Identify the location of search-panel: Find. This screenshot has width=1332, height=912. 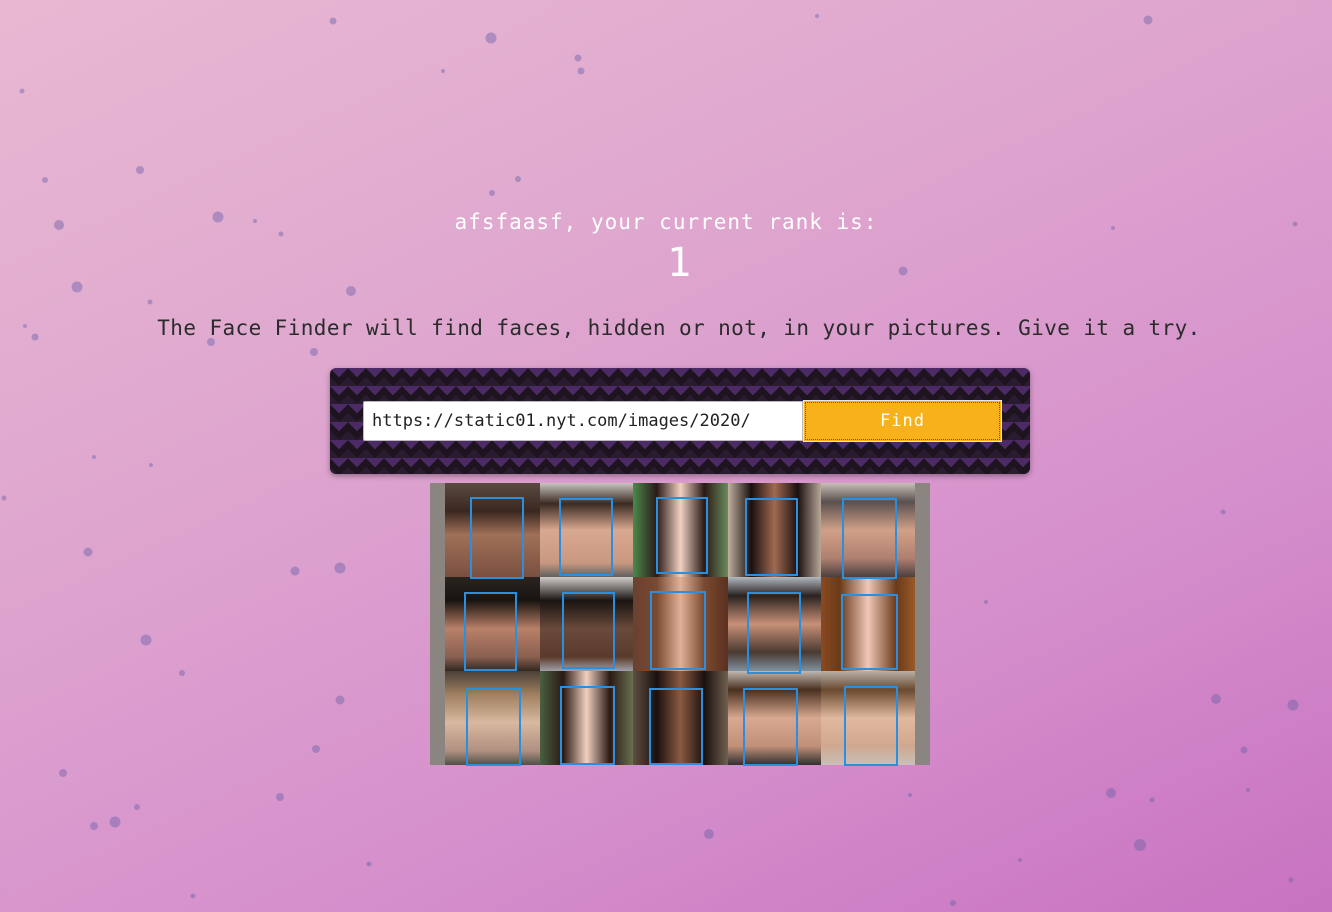
(680, 421).